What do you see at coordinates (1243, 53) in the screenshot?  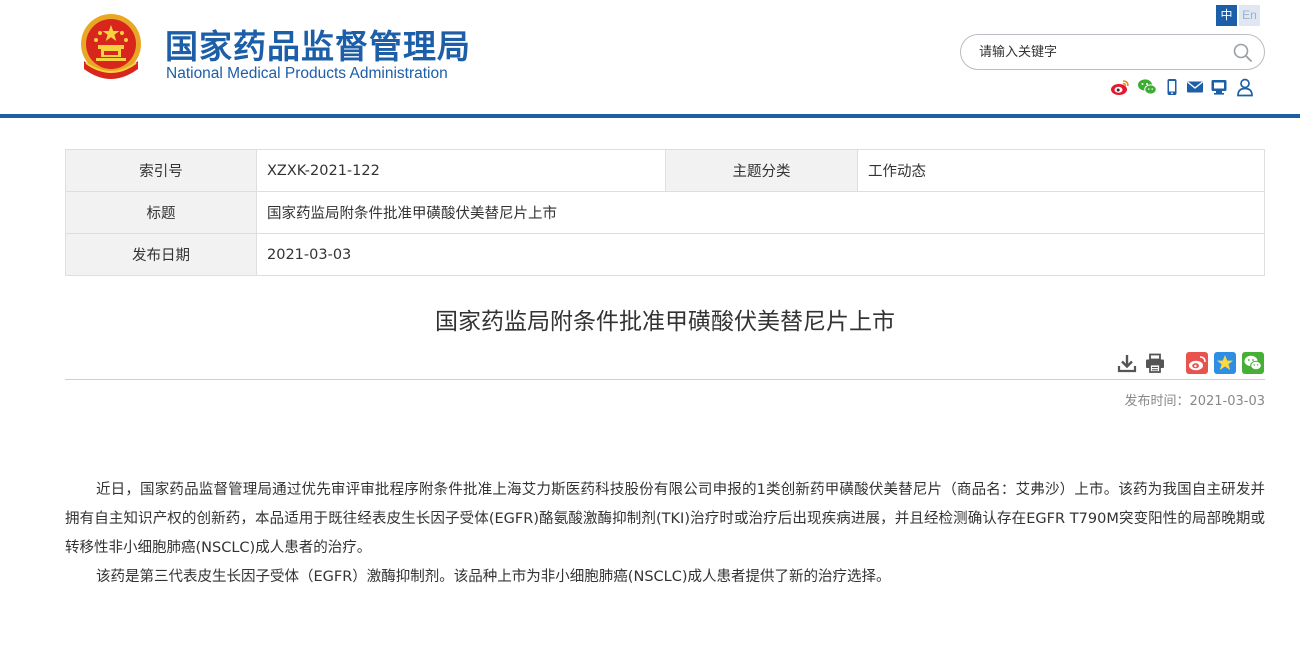 I see `search-icon` at bounding box center [1243, 53].